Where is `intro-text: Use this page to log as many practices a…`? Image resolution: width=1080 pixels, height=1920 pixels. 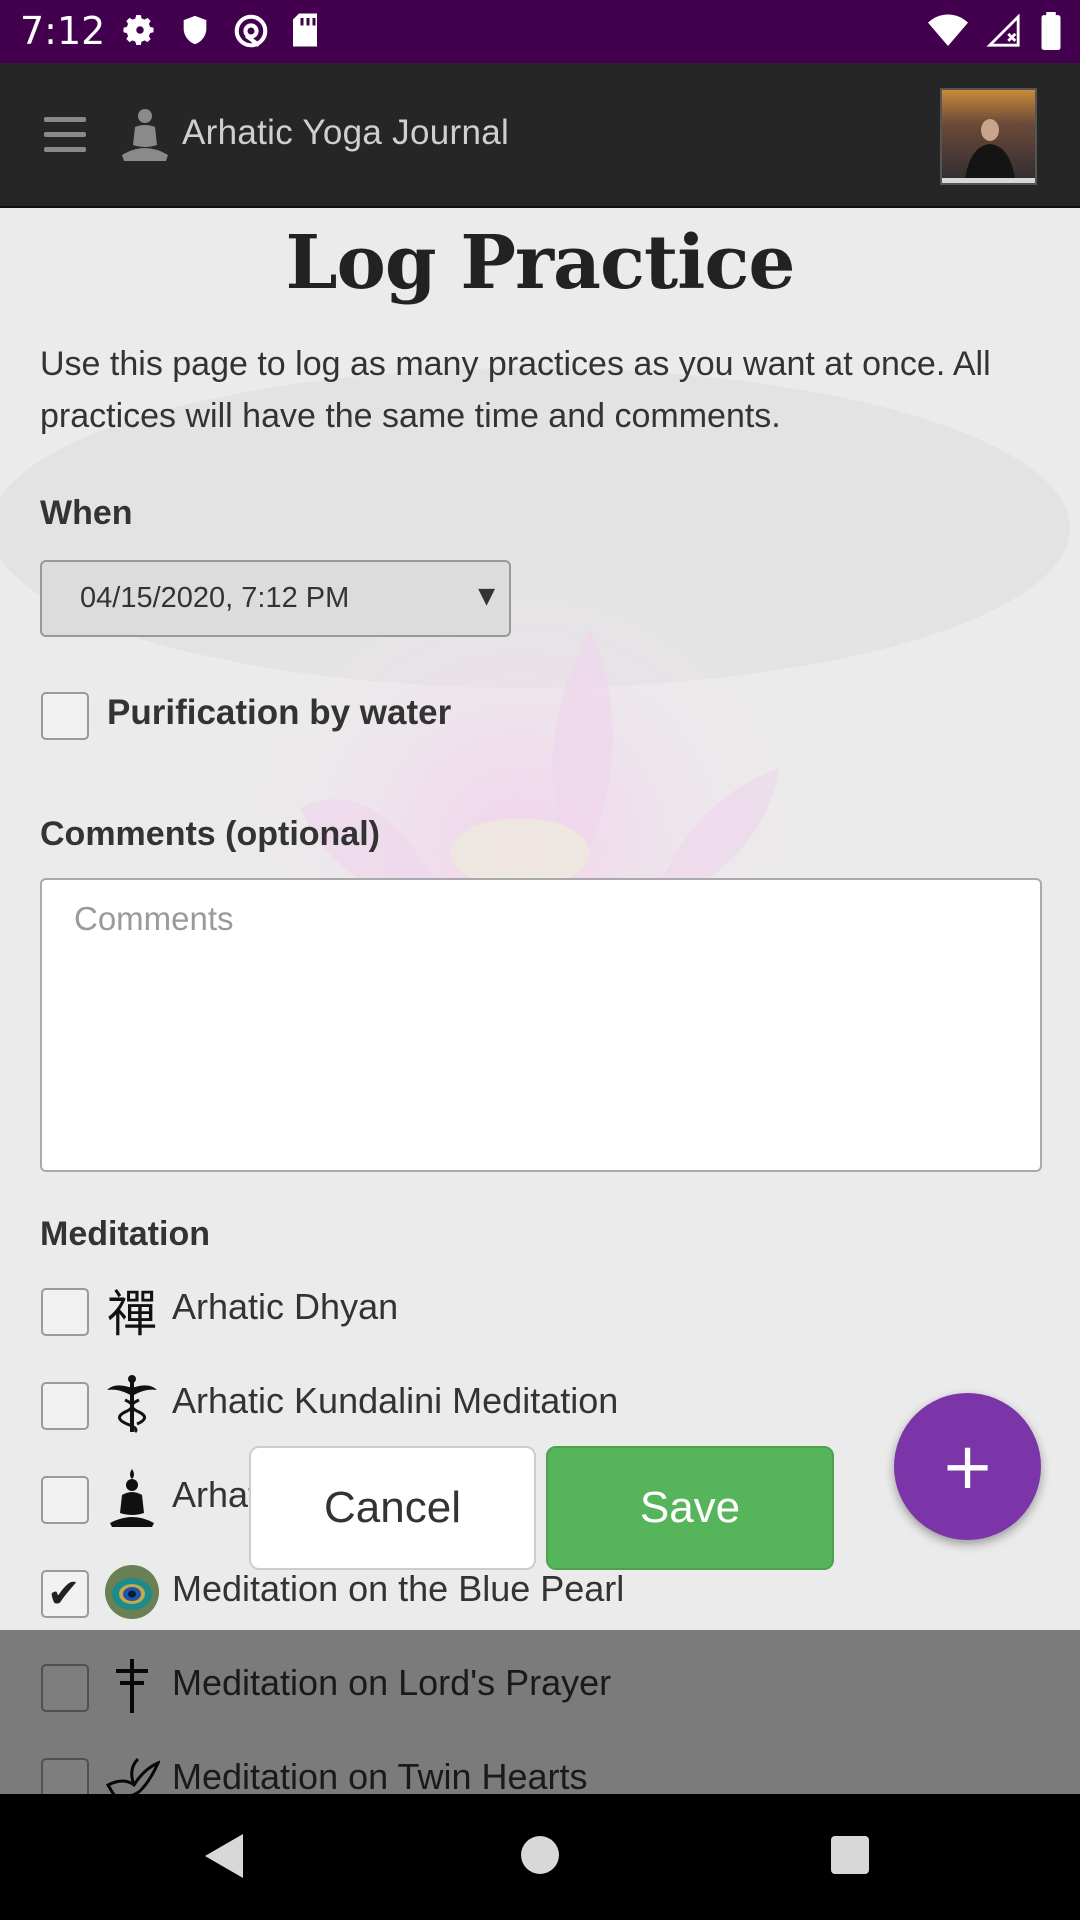 intro-text: Use this page to log as many practices a… is located at coordinates (515, 390).